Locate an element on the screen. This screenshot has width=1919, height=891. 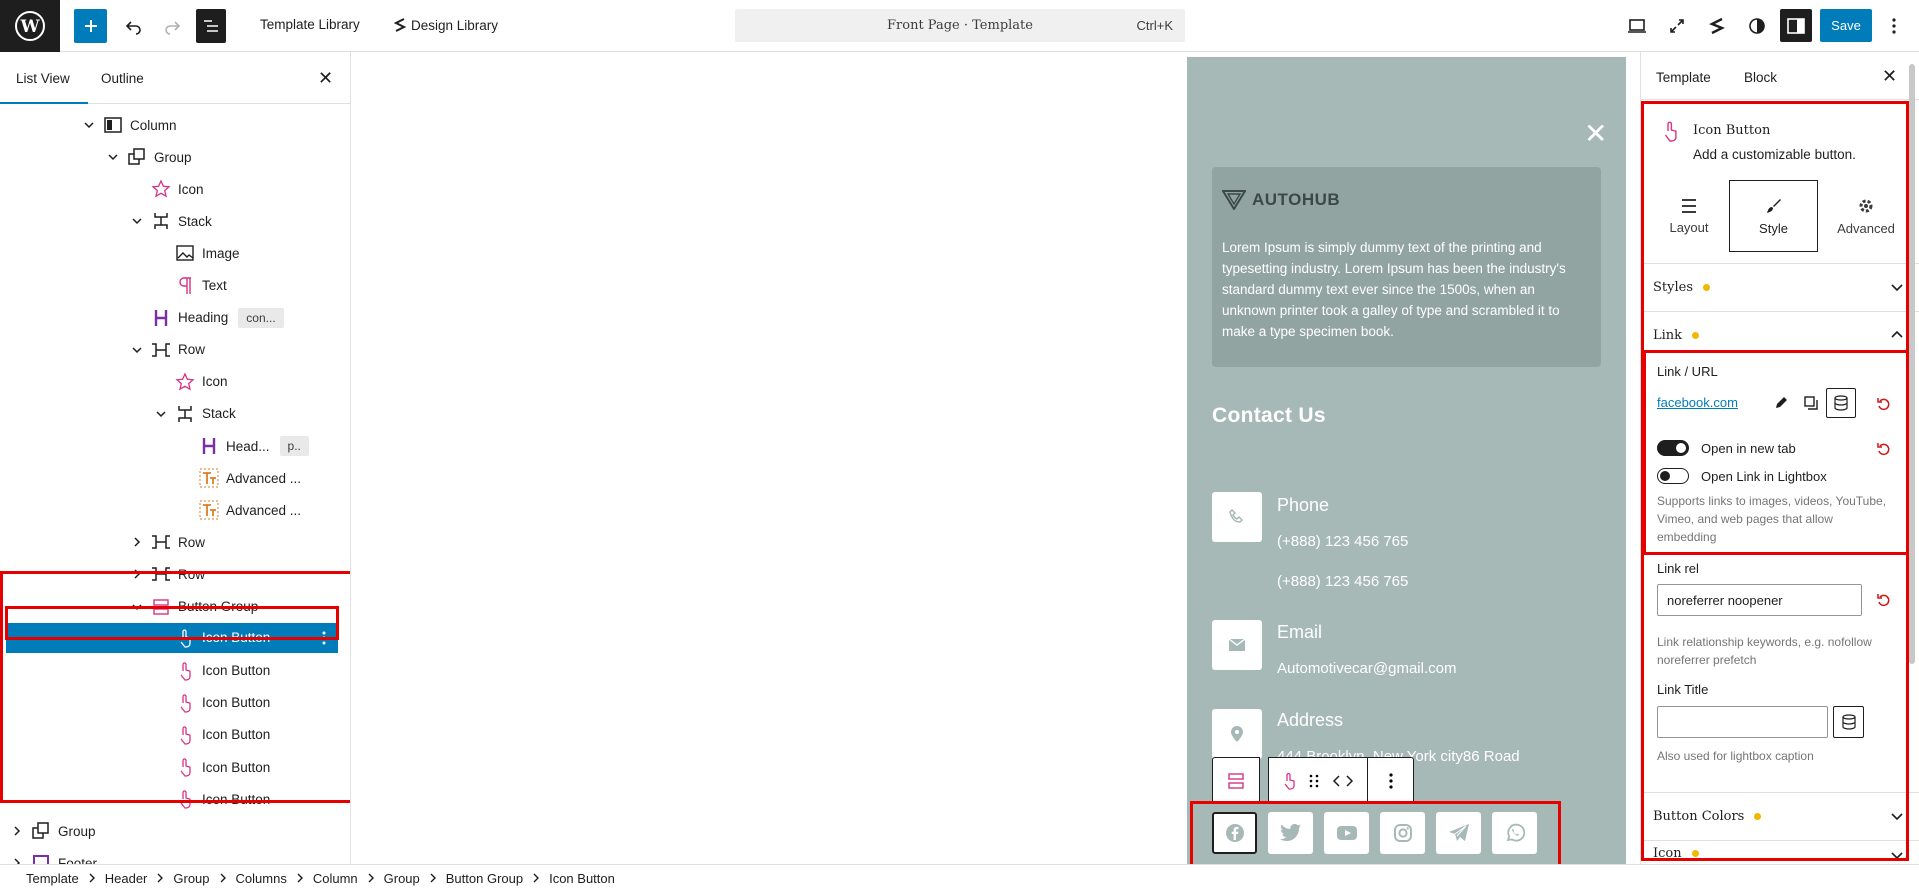
close-list-view-icon: ✕ is located at coordinates (325, 78).